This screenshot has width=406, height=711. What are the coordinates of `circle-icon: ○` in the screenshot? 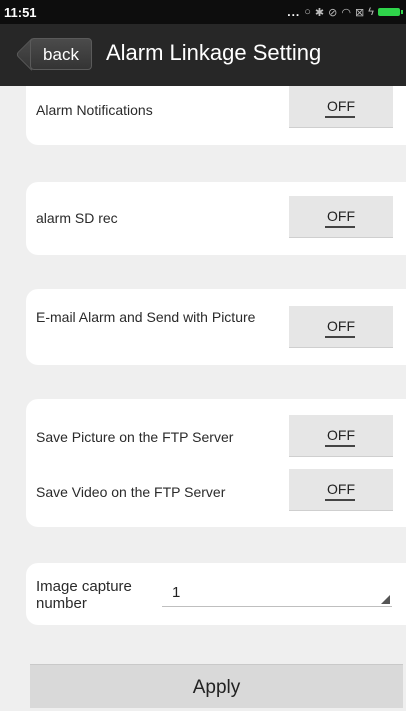 It's located at (307, 12).